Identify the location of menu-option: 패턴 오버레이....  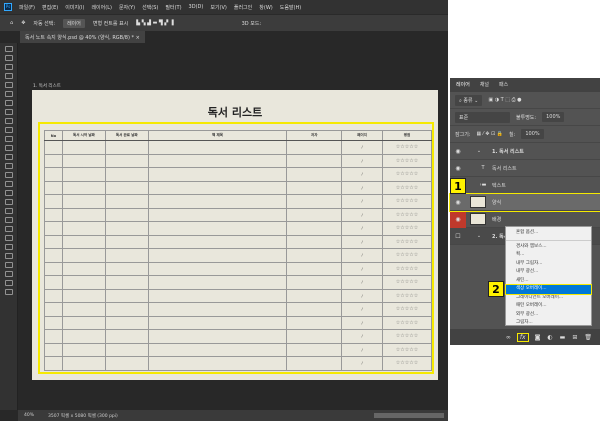
(548, 306).